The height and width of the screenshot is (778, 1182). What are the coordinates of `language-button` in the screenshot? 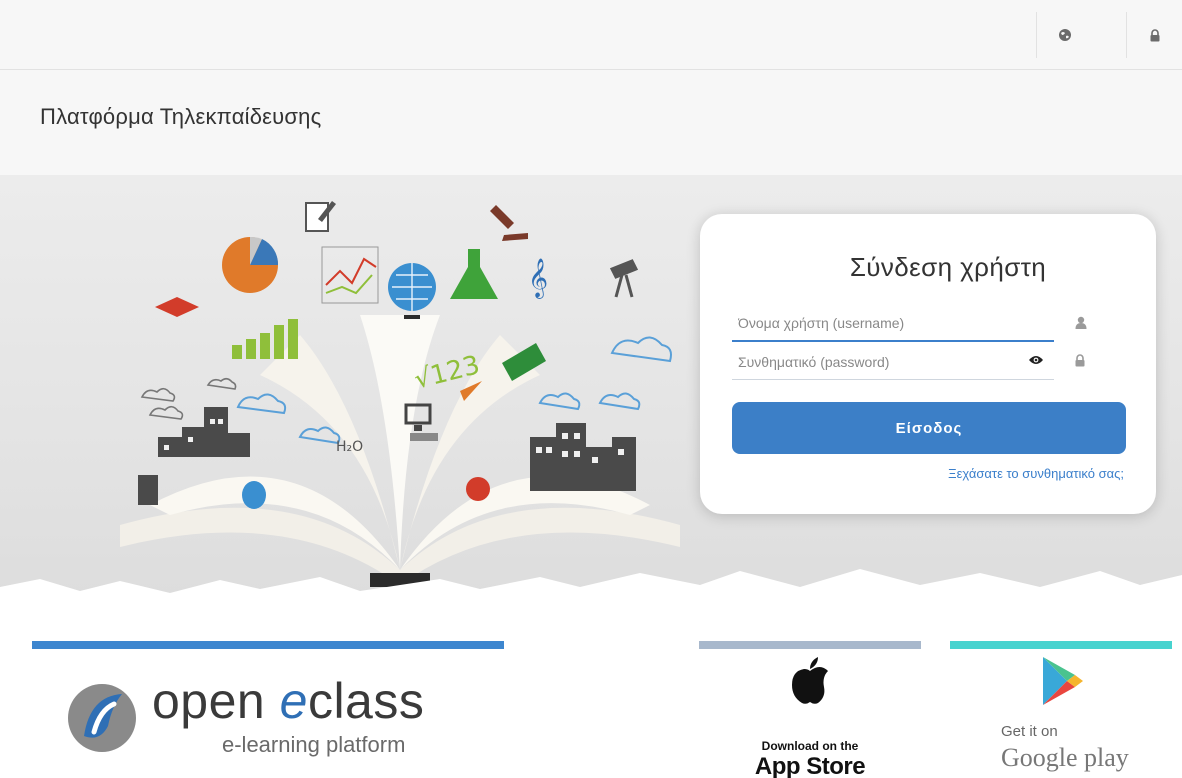 It's located at (1064, 35).